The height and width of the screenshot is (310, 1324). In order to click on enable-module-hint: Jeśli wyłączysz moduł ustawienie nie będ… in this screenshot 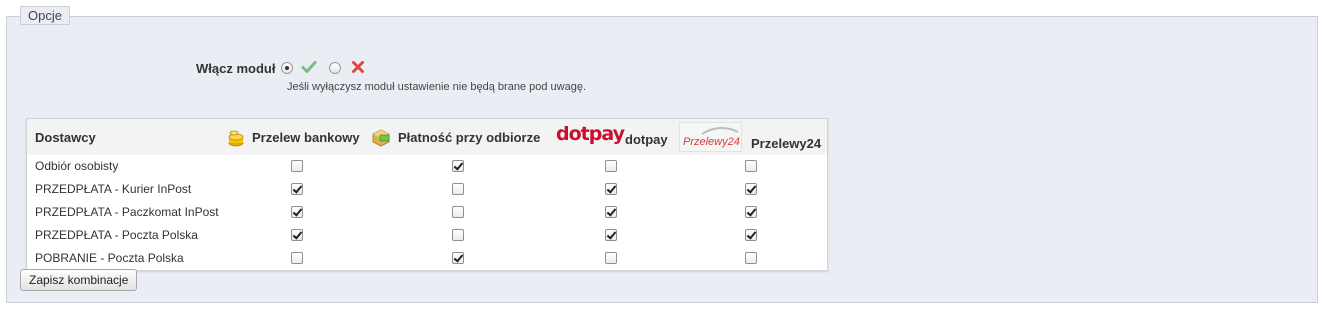, I will do `click(437, 87)`.